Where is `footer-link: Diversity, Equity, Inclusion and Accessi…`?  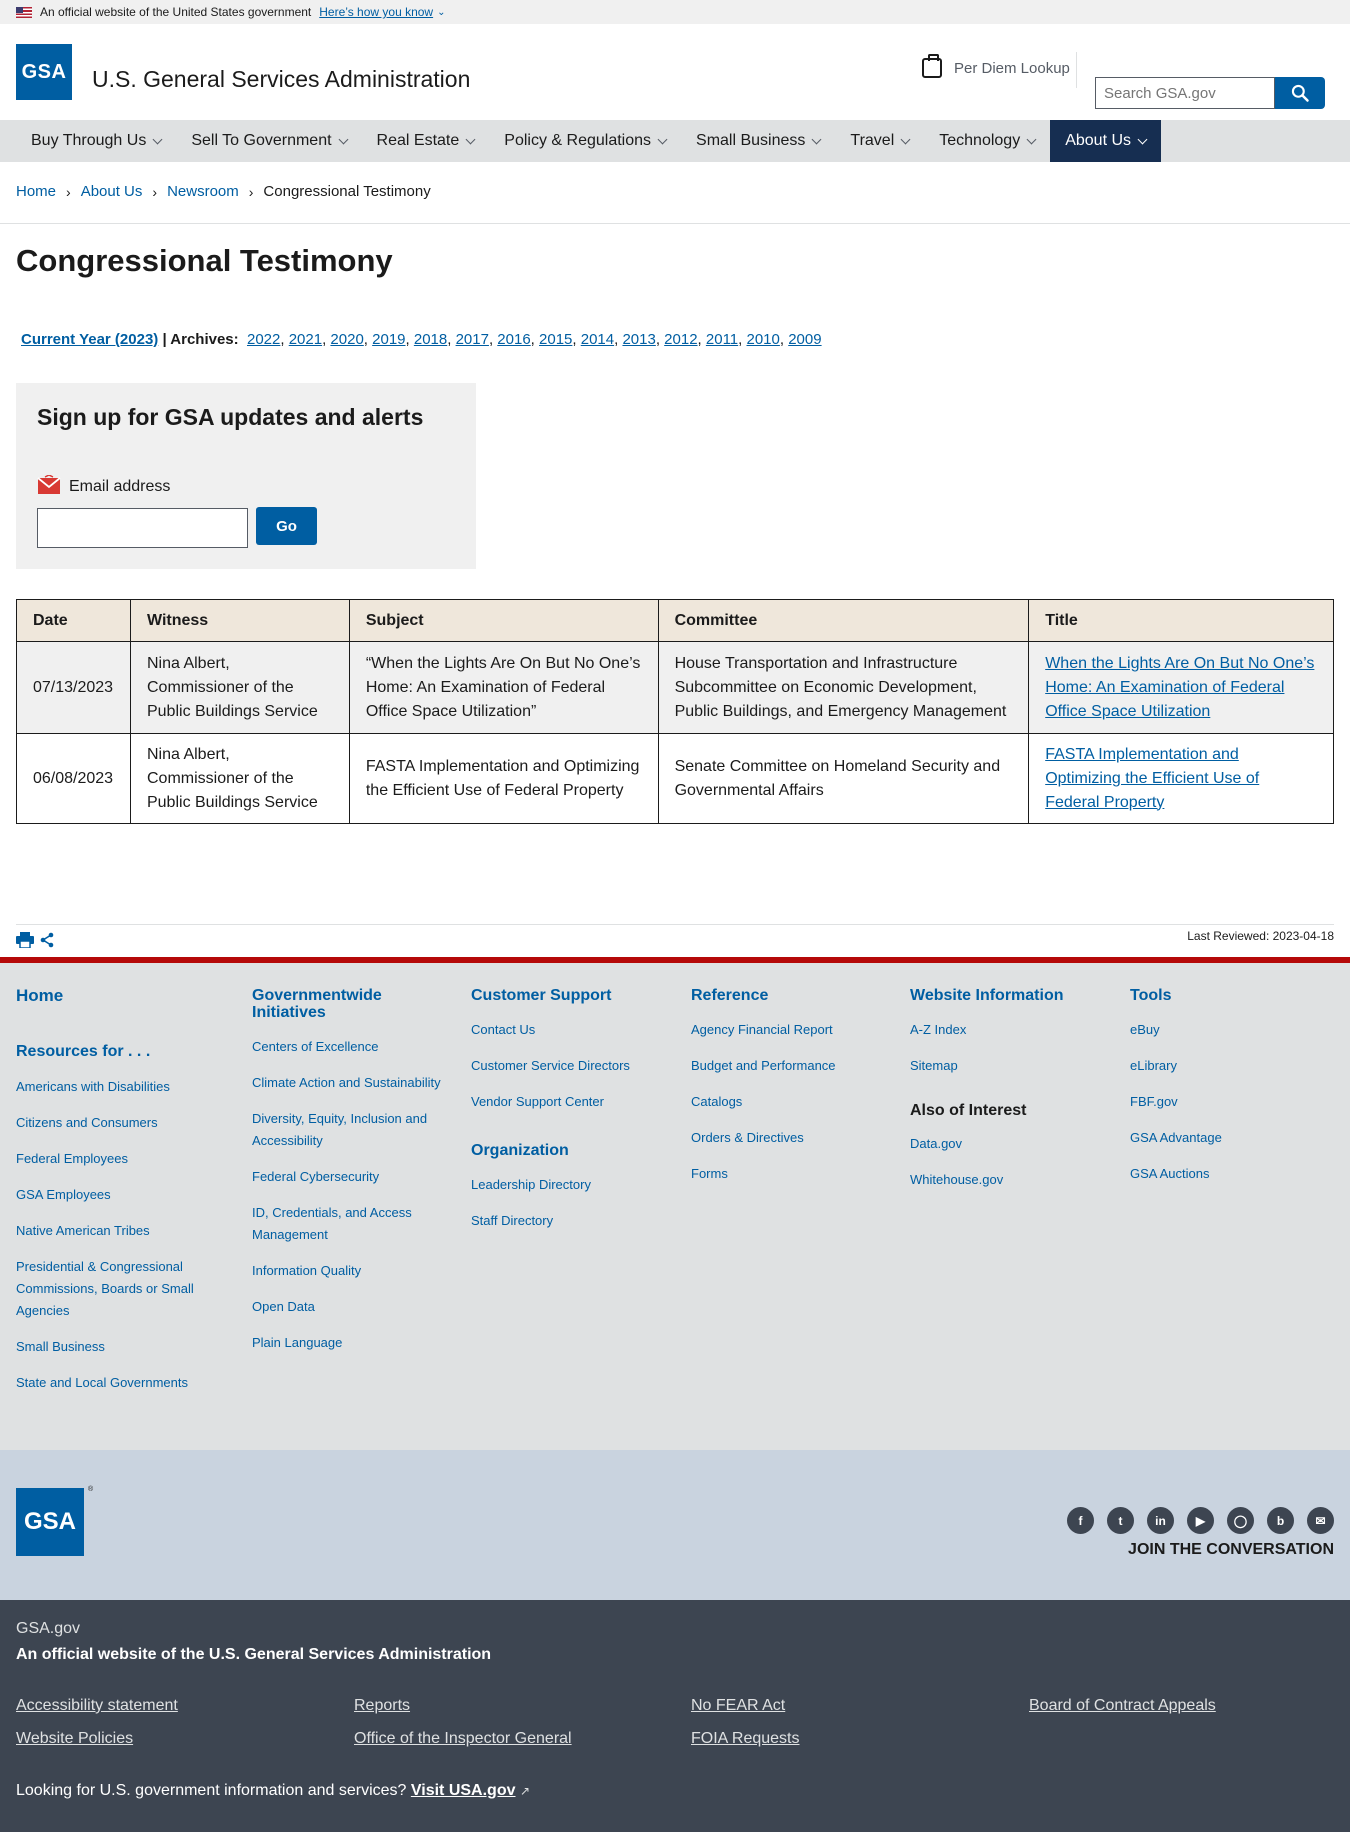
footer-link: Diversity, Equity, Inclusion and Accessi… is located at coordinates (349, 1130).